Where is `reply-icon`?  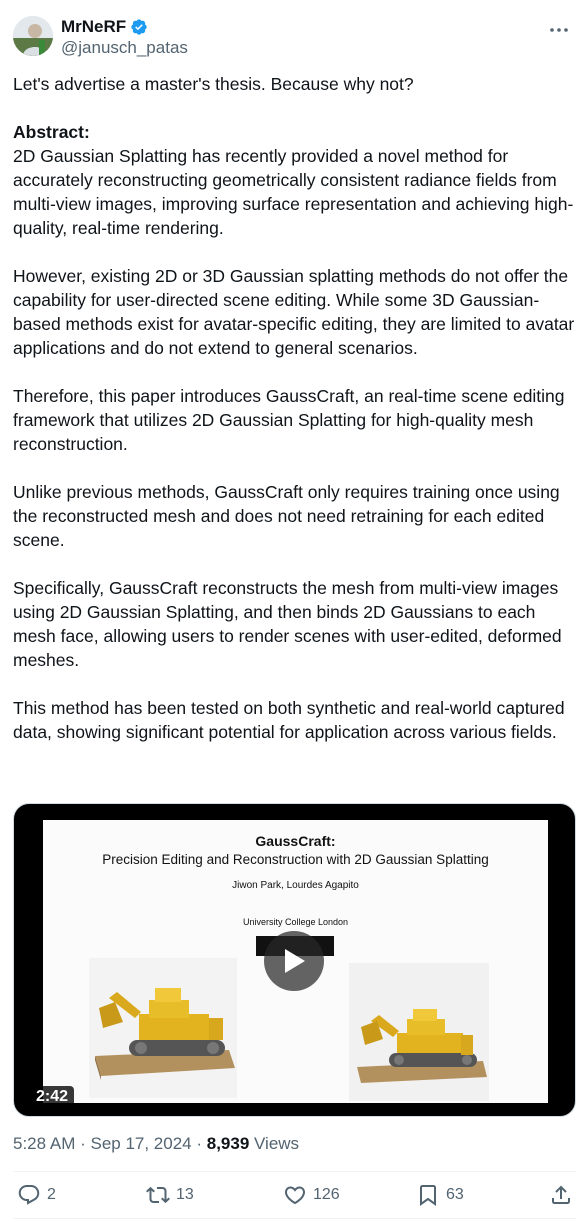 reply-icon is located at coordinates (29, 1195).